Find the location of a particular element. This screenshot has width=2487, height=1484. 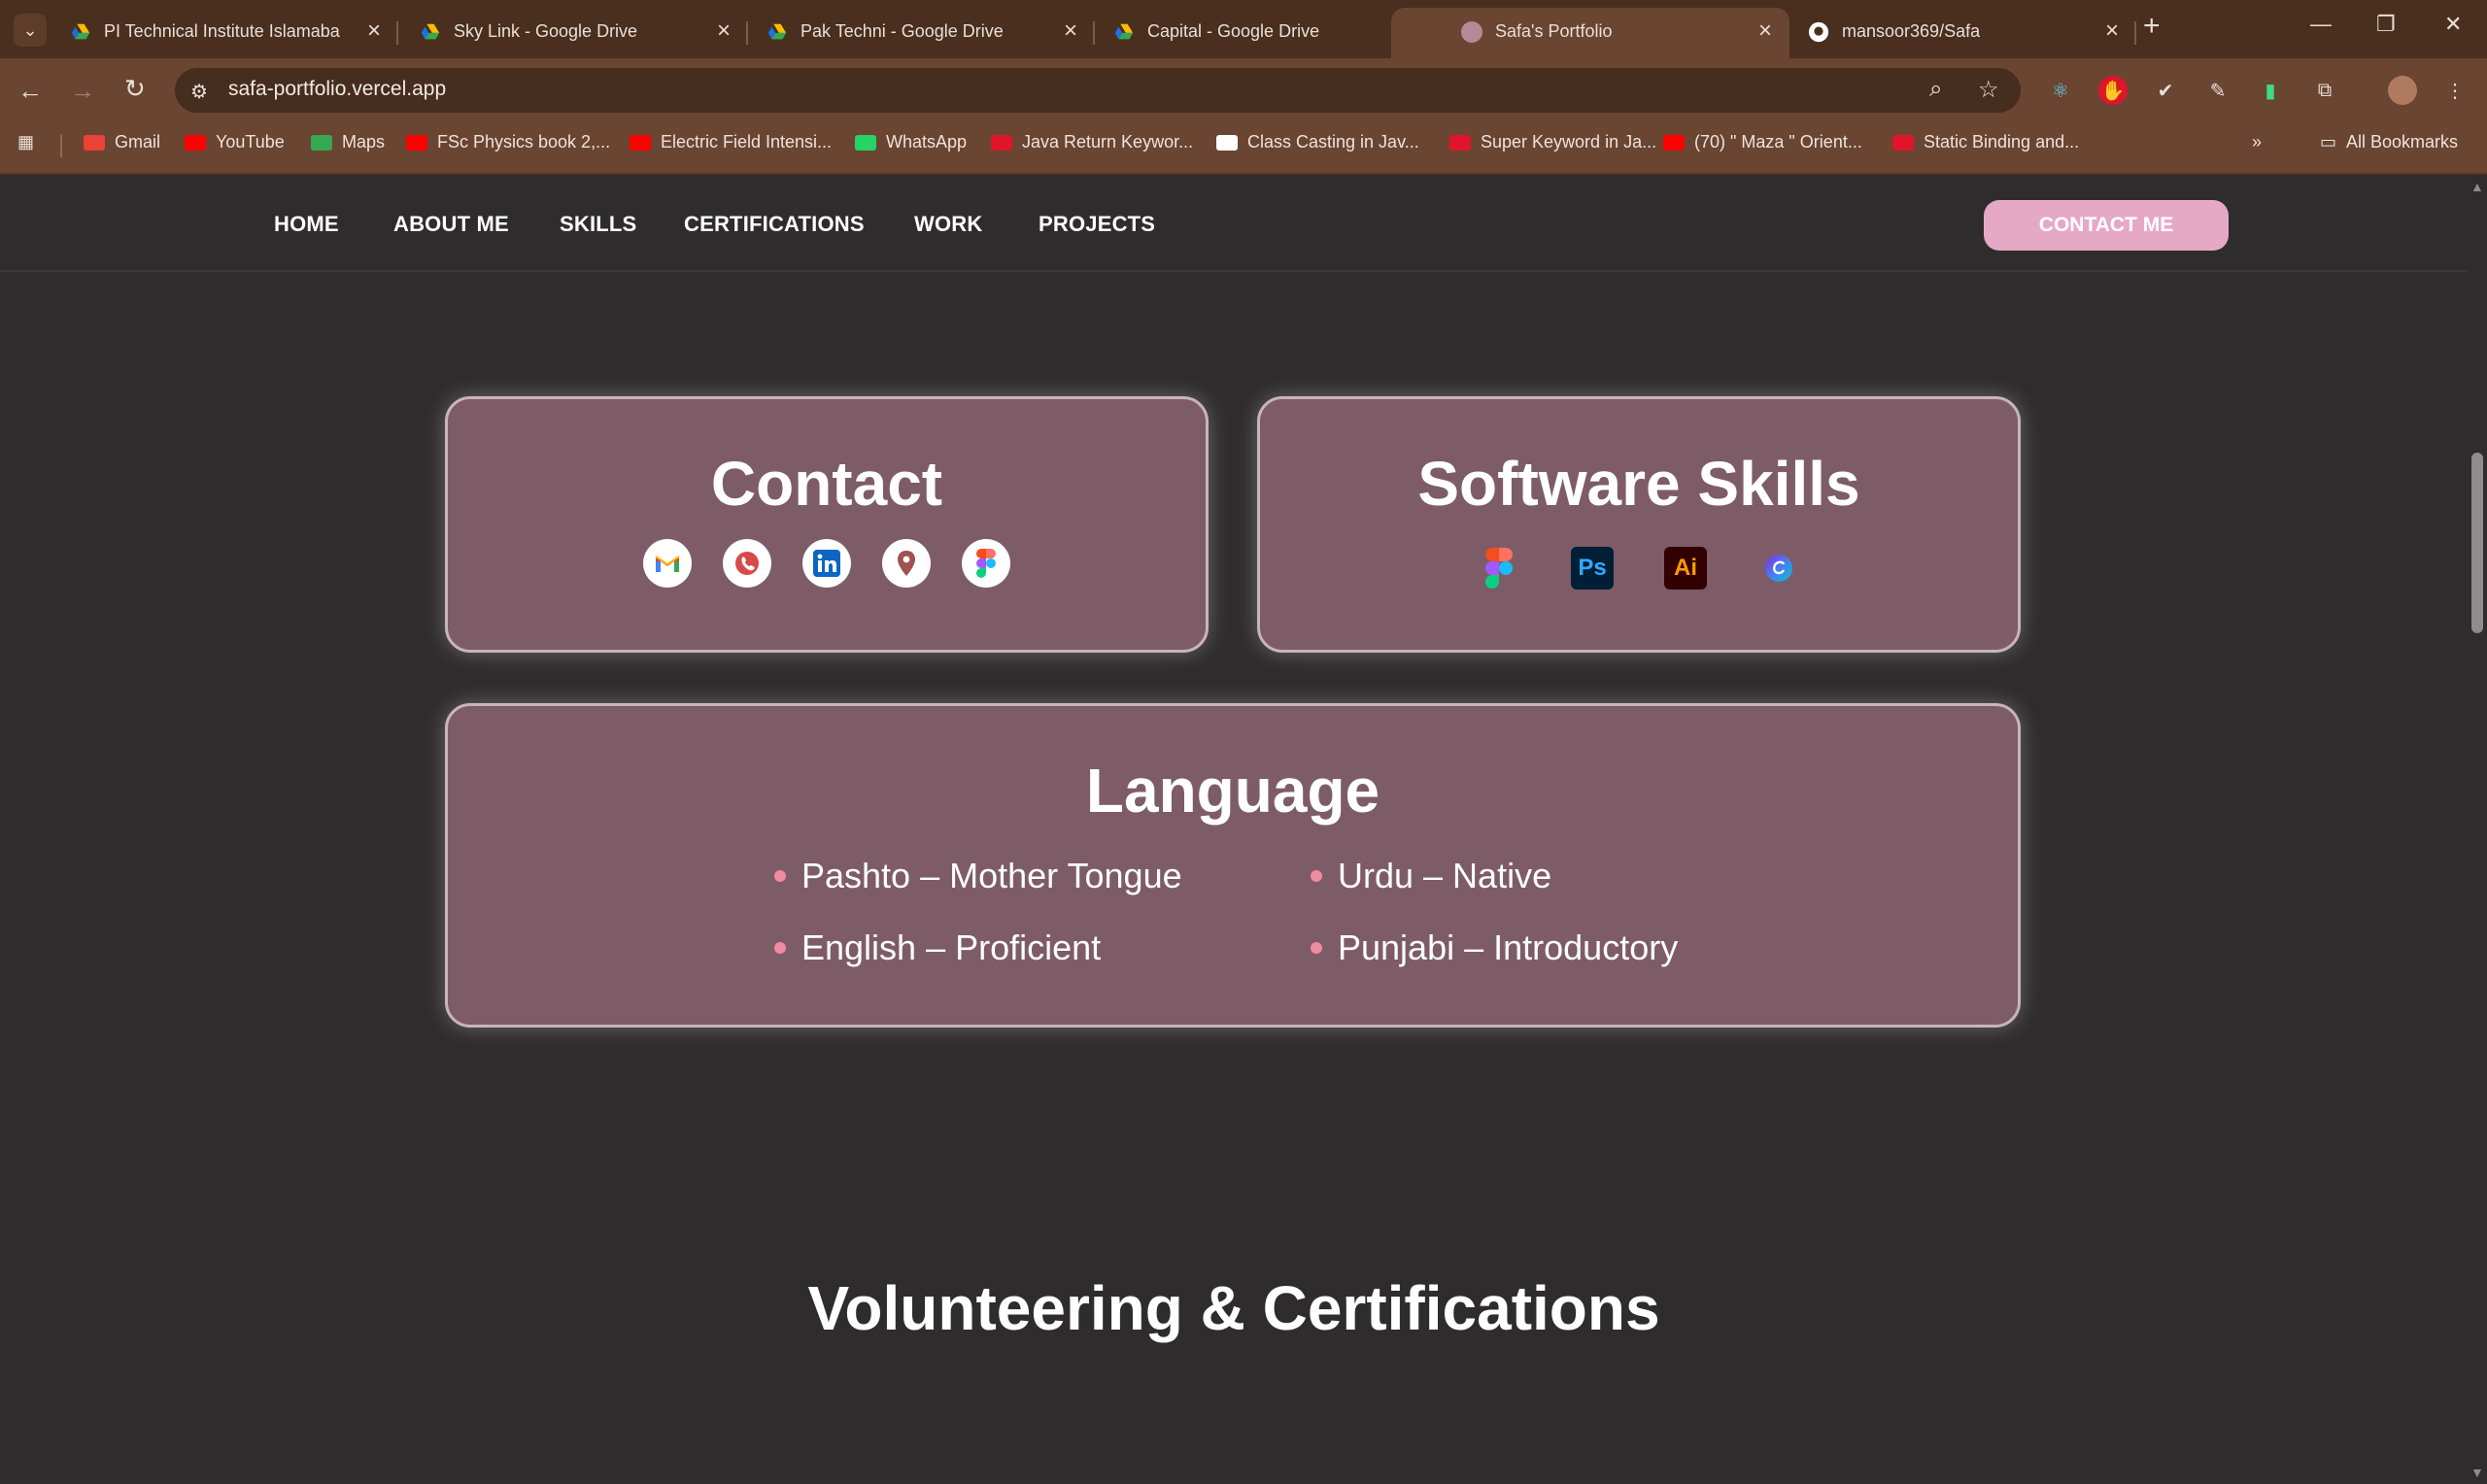

minimize-icon: — is located at coordinates (2321, 24).